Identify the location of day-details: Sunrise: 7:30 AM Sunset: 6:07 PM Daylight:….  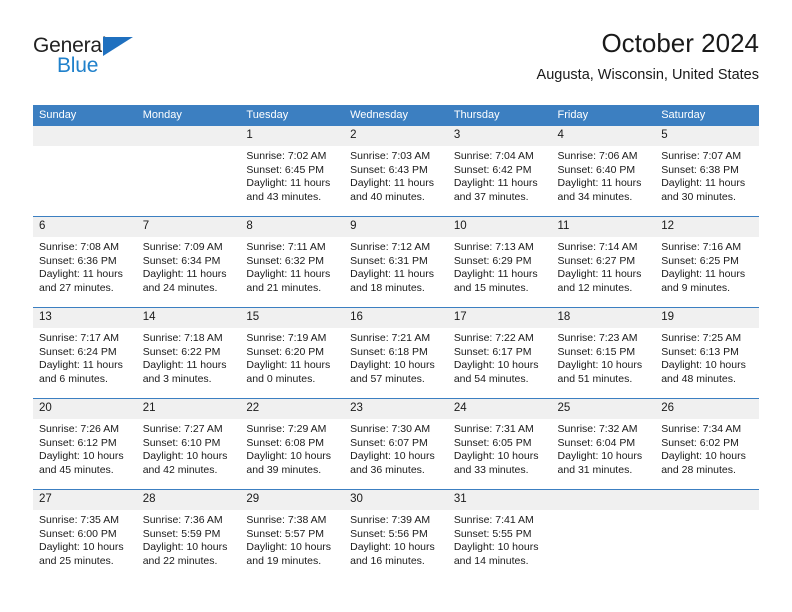
(396, 448).